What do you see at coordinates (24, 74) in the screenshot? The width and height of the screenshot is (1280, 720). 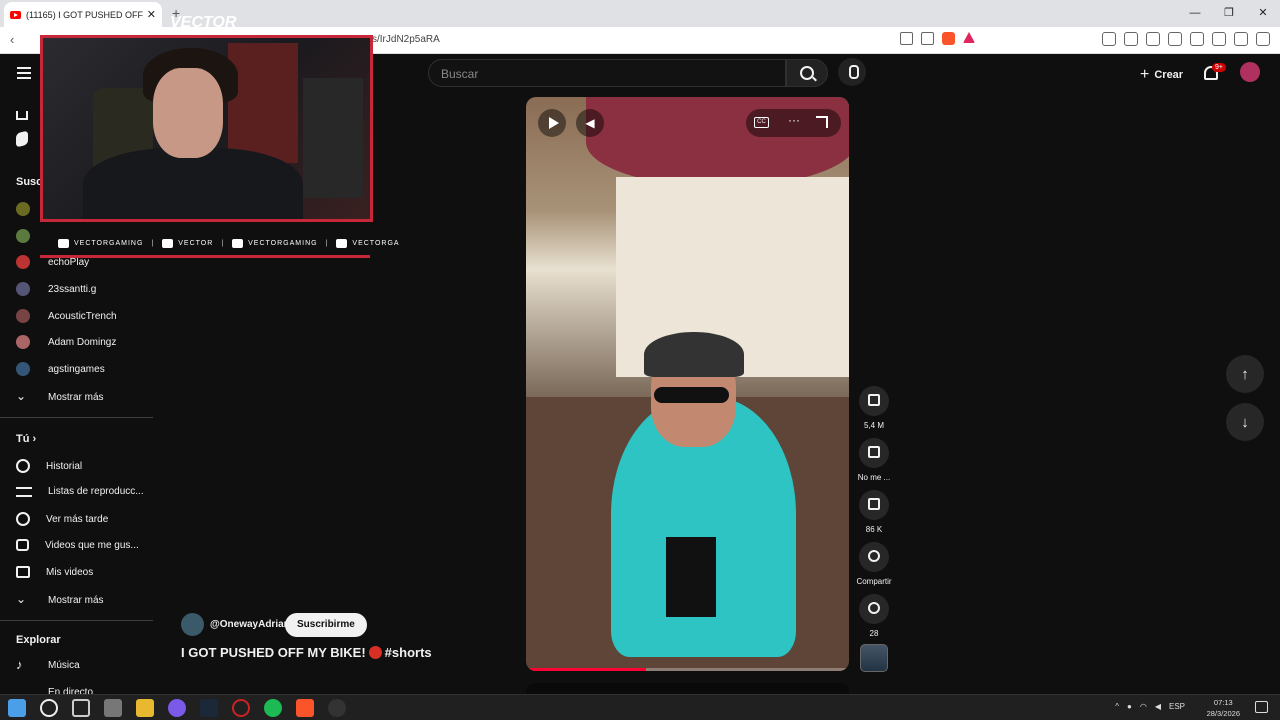 I see `hamburger-menu-icon` at bounding box center [24, 74].